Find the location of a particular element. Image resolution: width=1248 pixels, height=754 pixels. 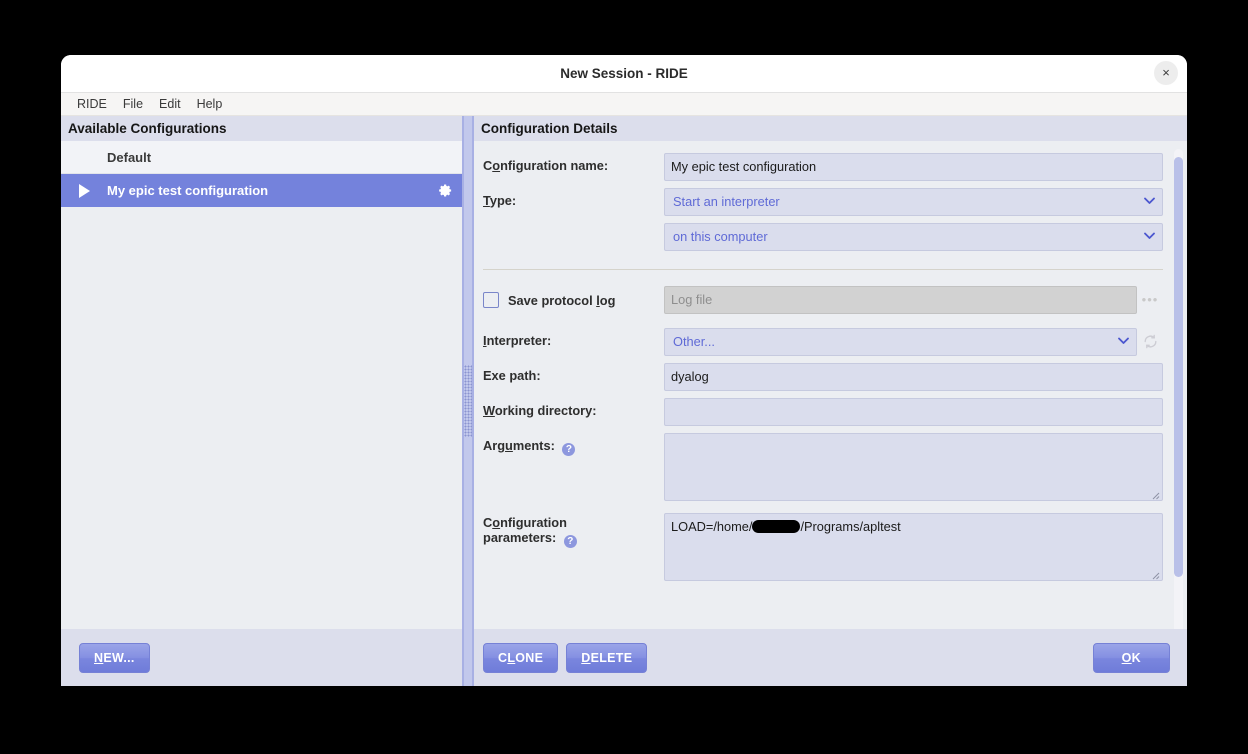

list-item-my-epic-test-configuration: My epic test configuration is located at coordinates (261, 190).